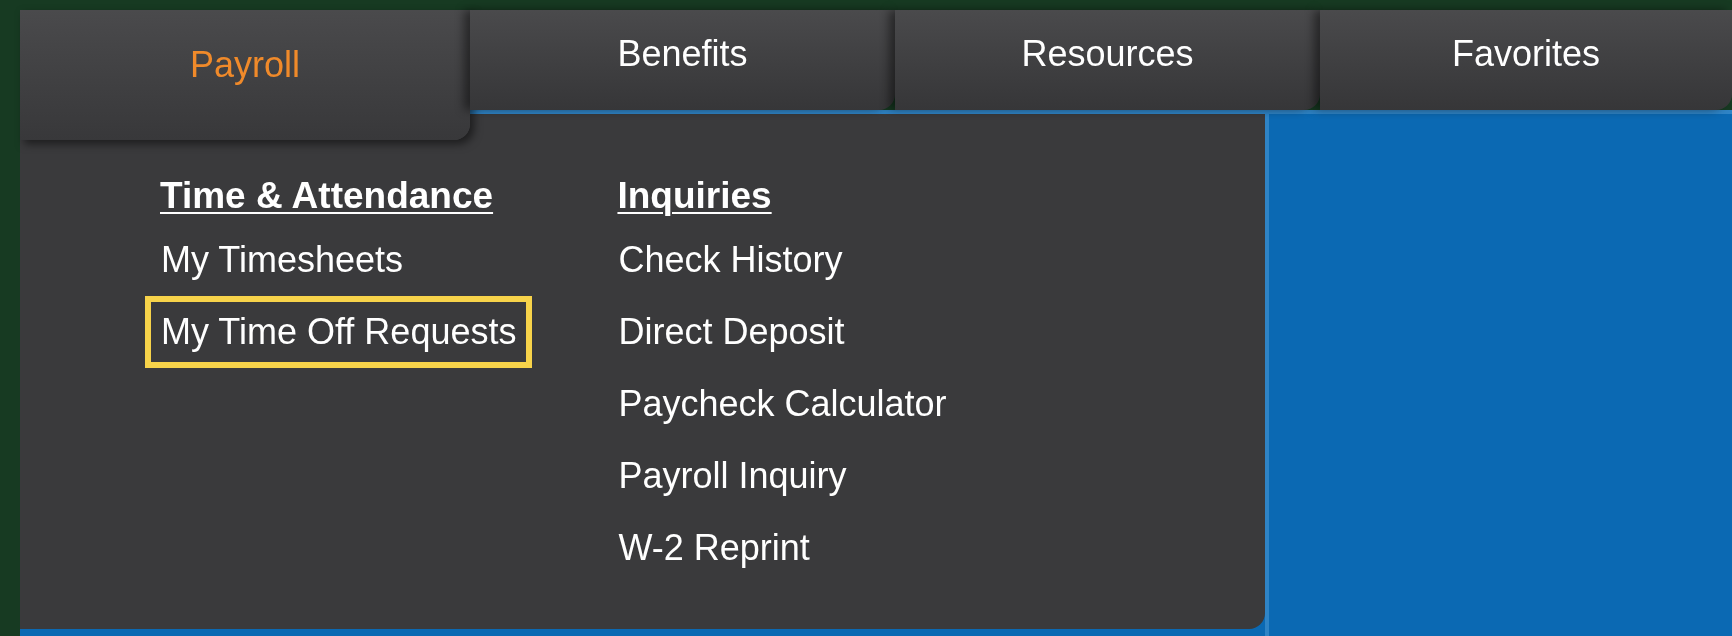 Image resolution: width=1732 pixels, height=636 pixels. Describe the element at coordinates (731, 332) in the screenshot. I see `menu-link: Direct Deposit` at that location.